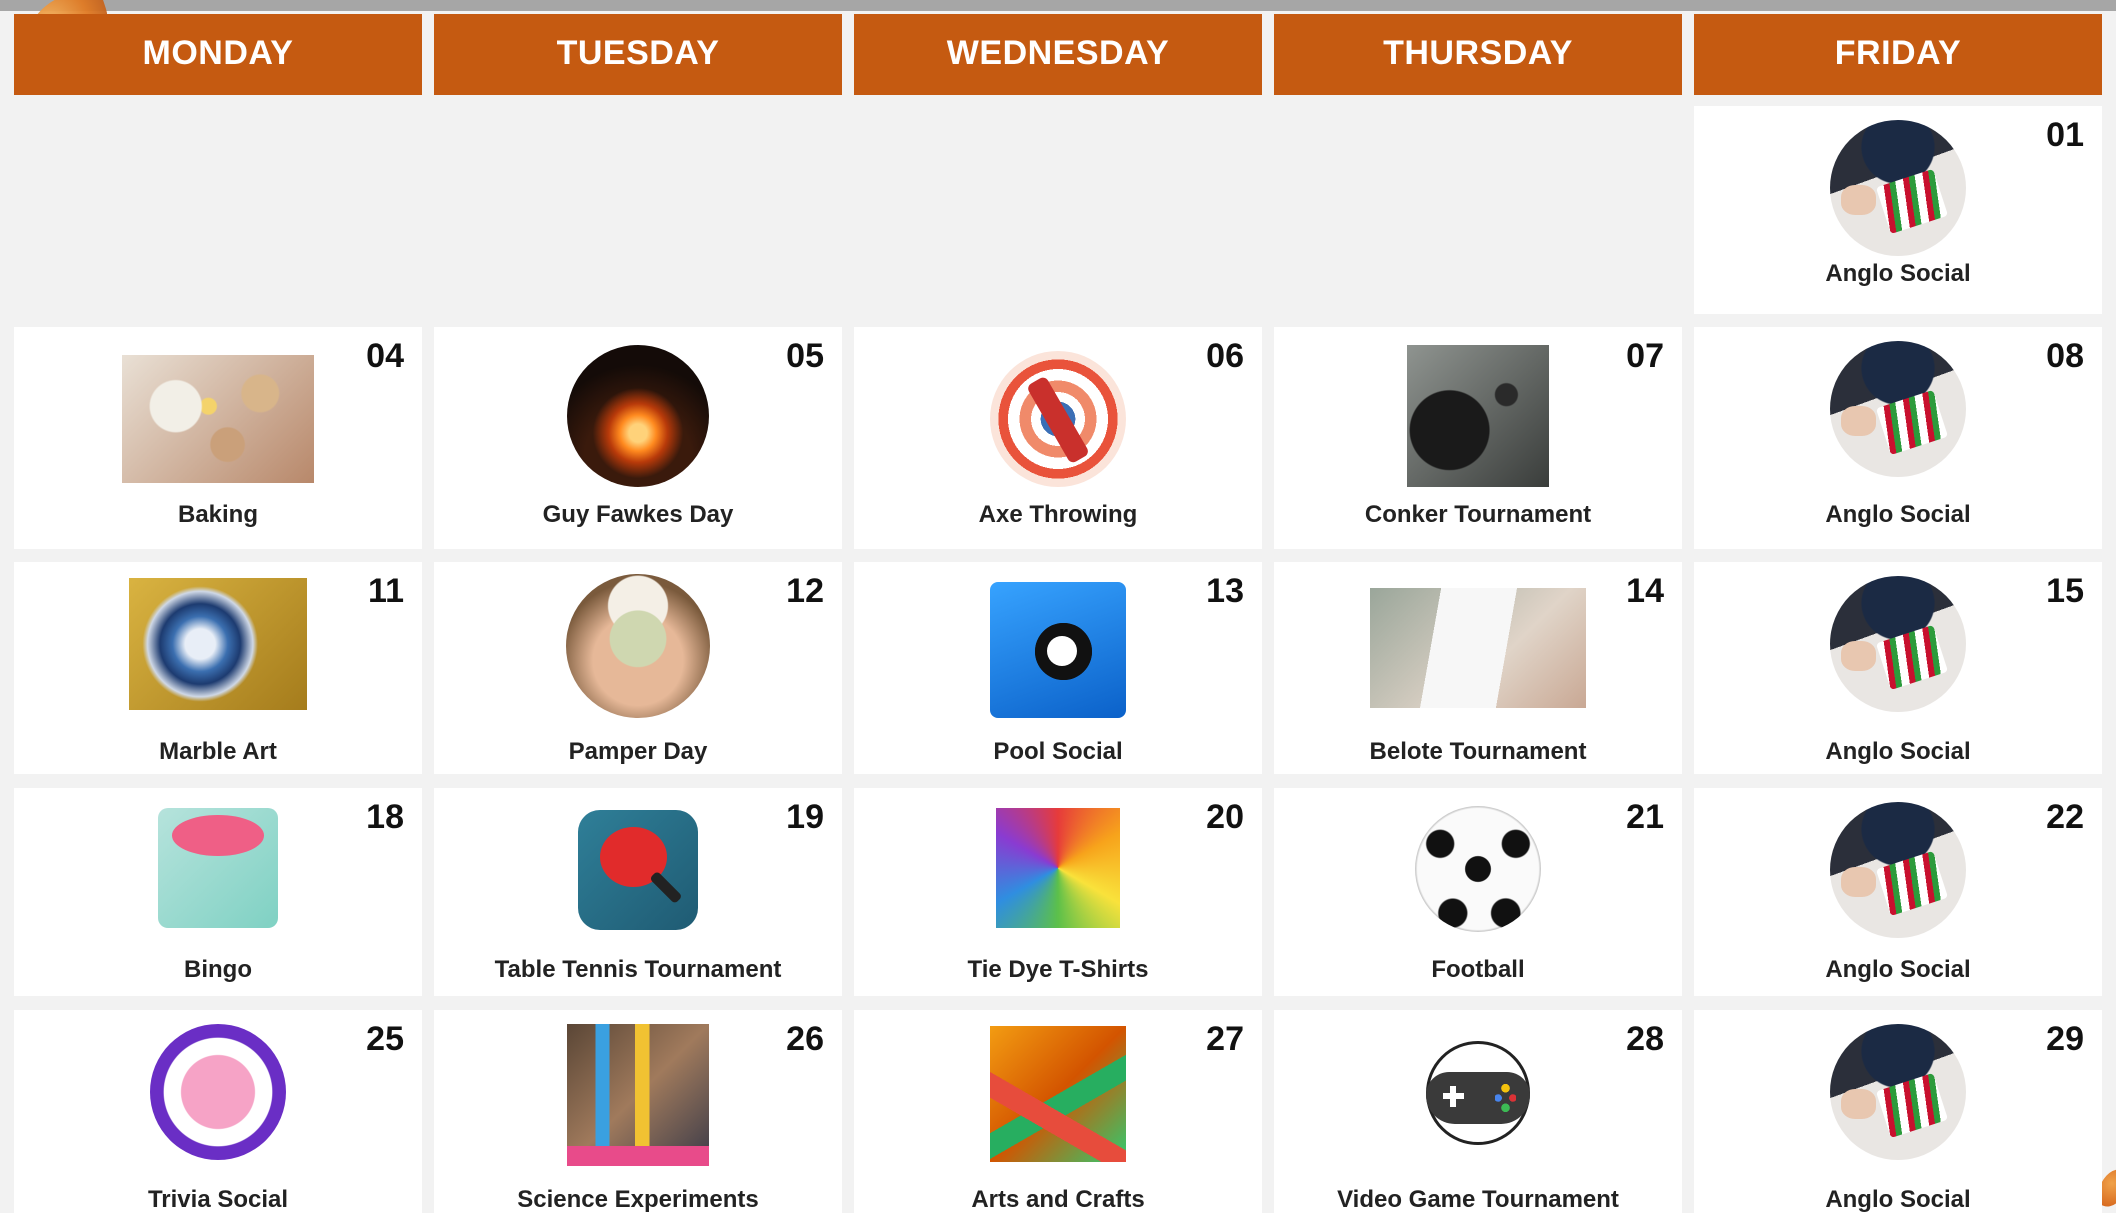 The image size is (2116, 1213). Describe the element at coordinates (1058, 1094) in the screenshot. I see `paper-craft-photo` at that location.